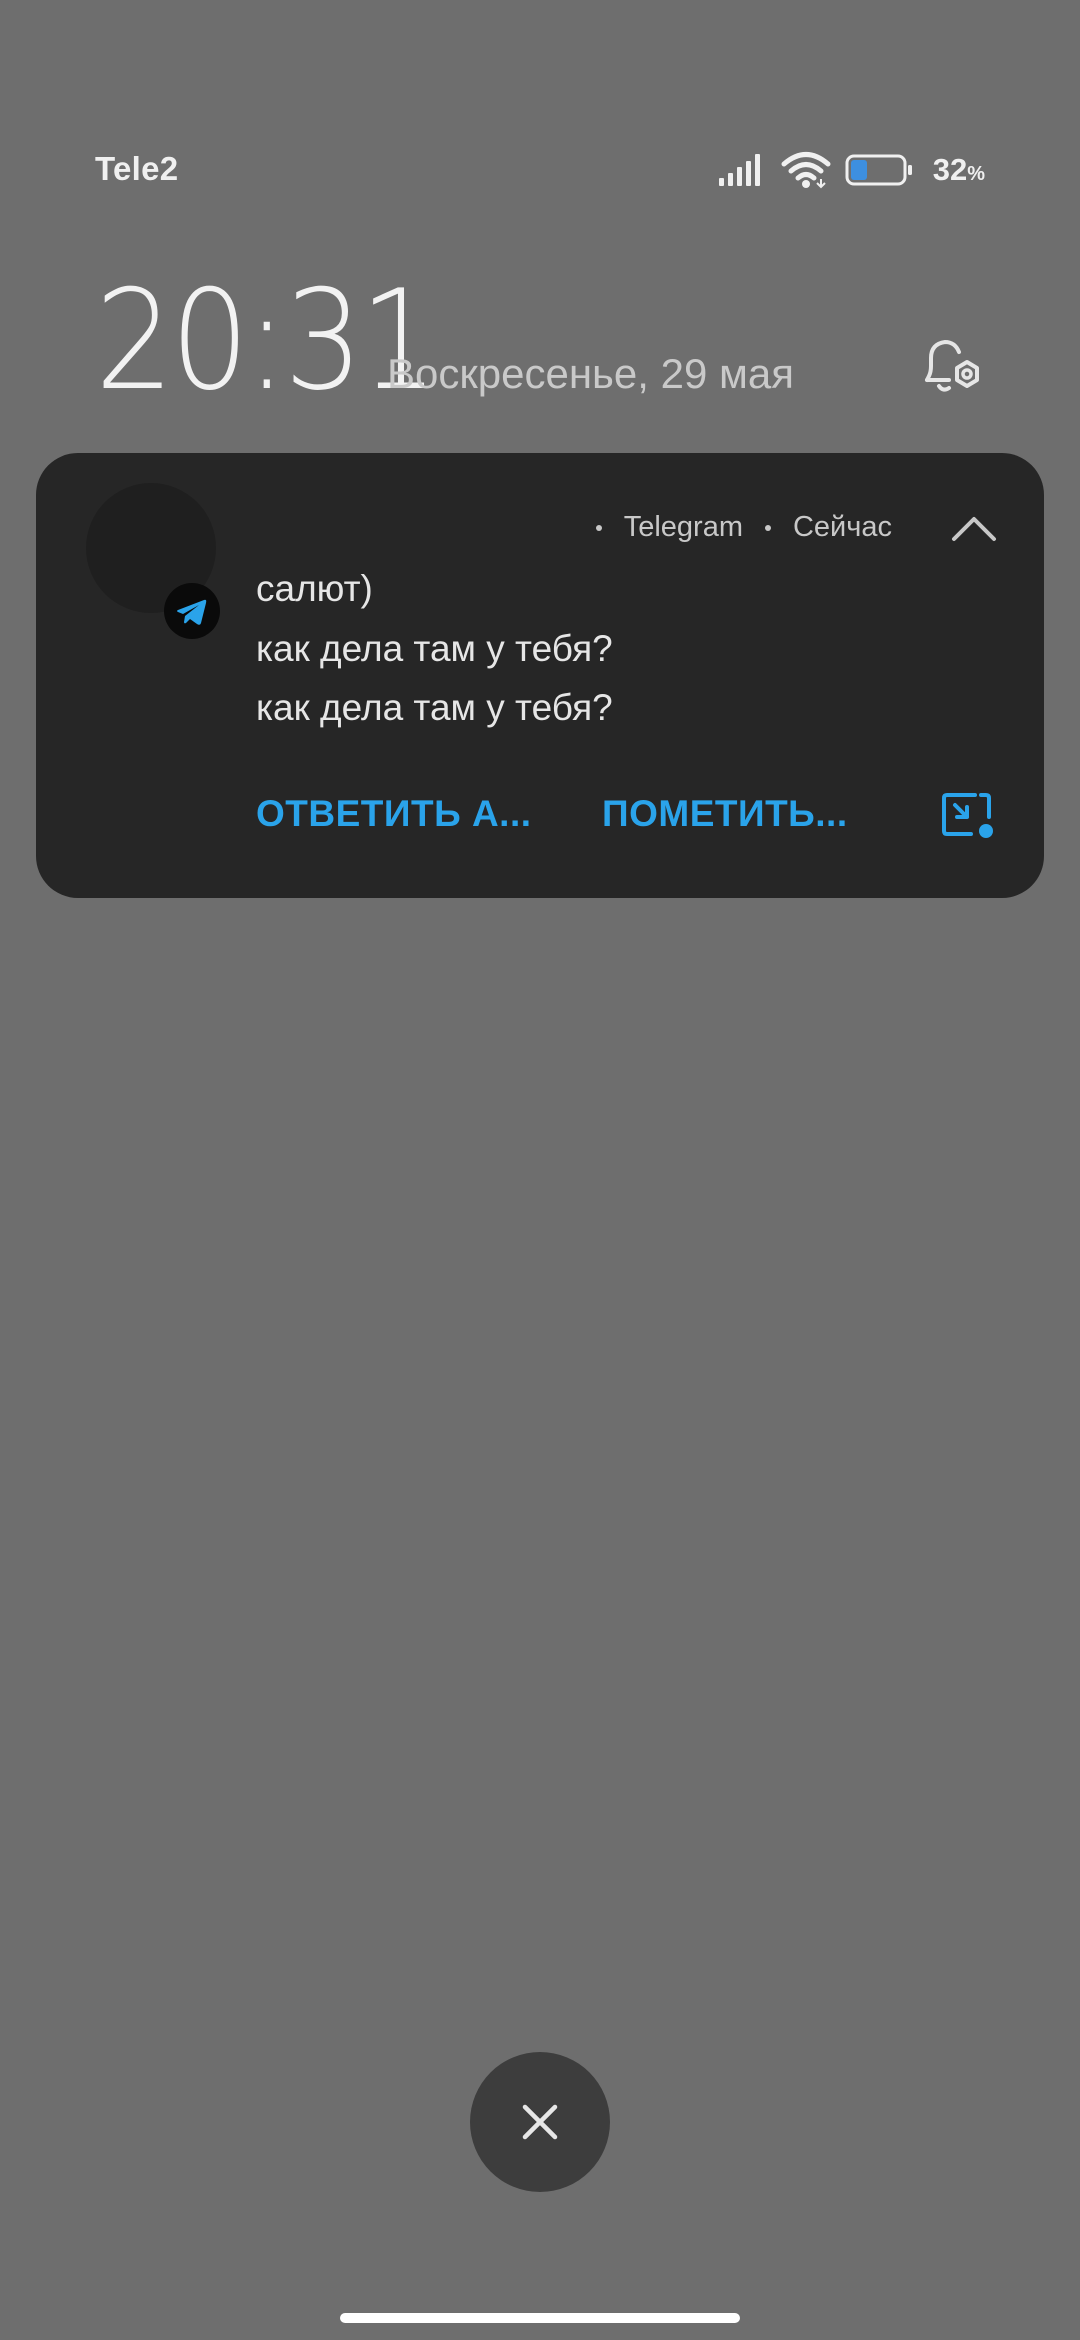 The width and height of the screenshot is (1080, 2340). What do you see at coordinates (540, 2318) in the screenshot?
I see `home-indicator` at bounding box center [540, 2318].